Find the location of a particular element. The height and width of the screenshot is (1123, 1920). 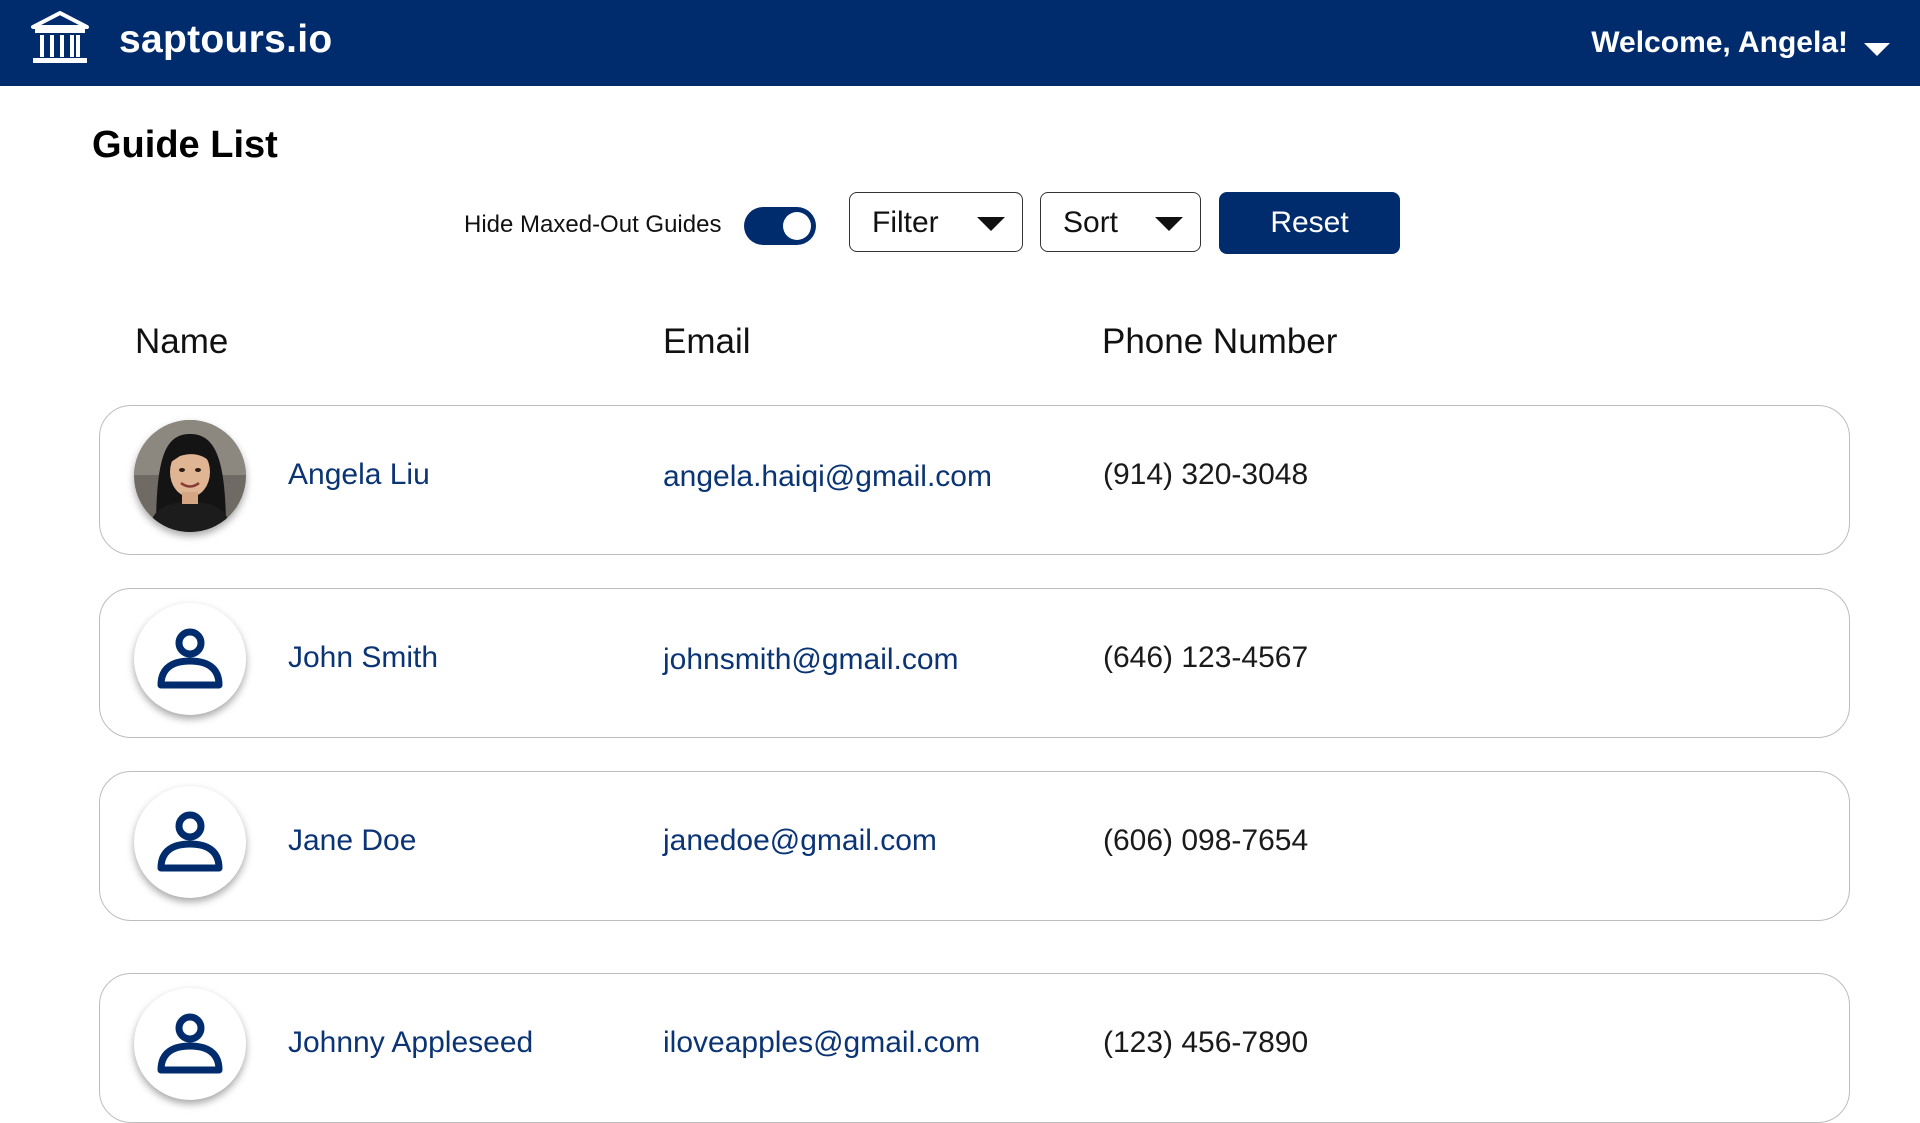

caret-down-icon is located at coordinates (1877, 49).